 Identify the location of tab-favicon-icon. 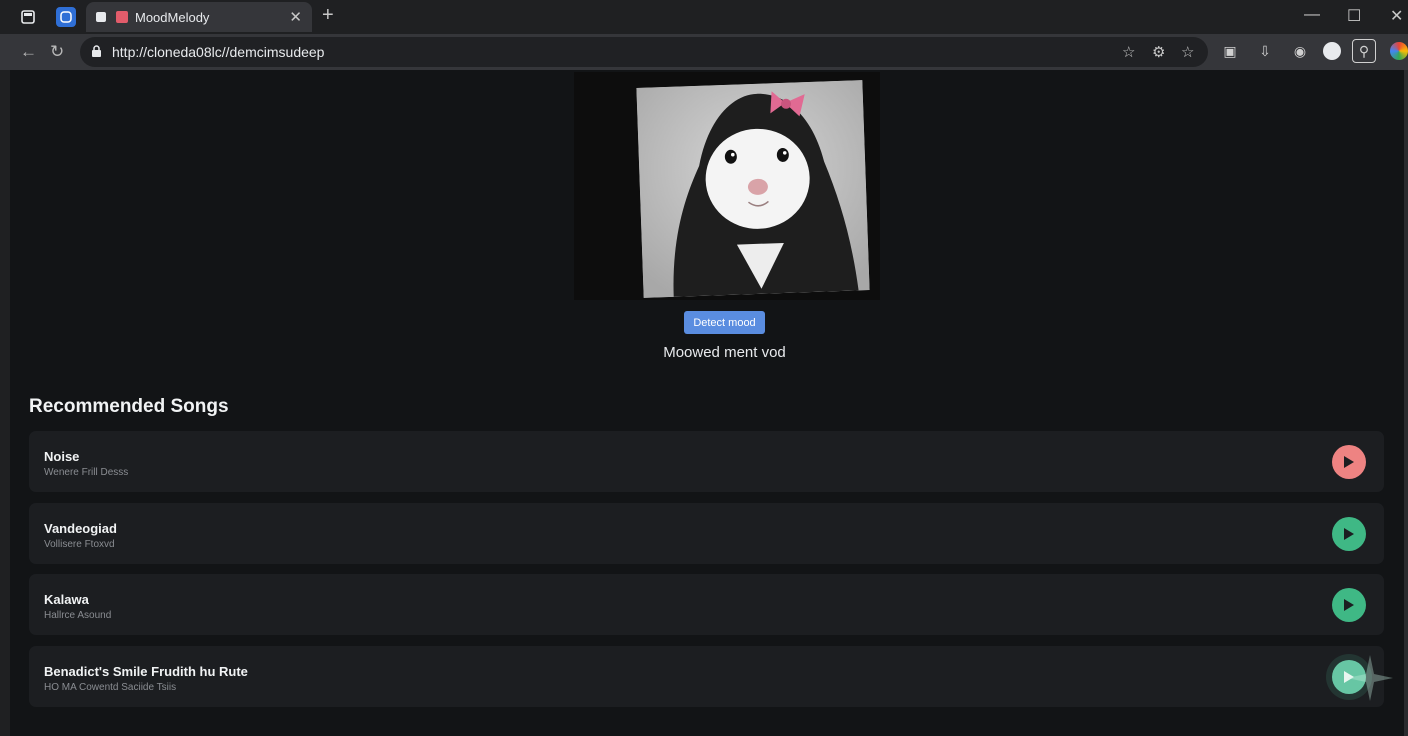
(122, 17).